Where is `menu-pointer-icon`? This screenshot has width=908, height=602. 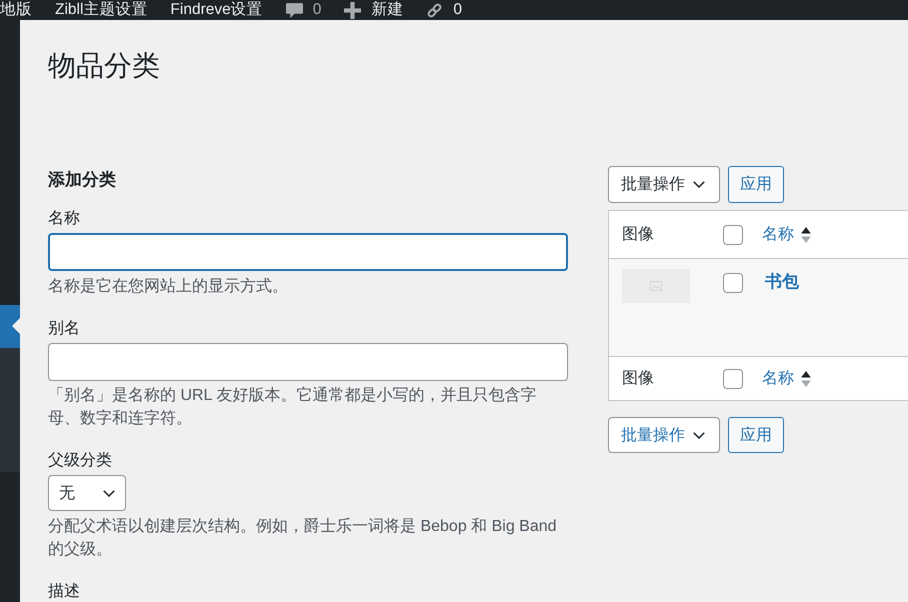
menu-pointer-icon is located at coordinates (16, 326).